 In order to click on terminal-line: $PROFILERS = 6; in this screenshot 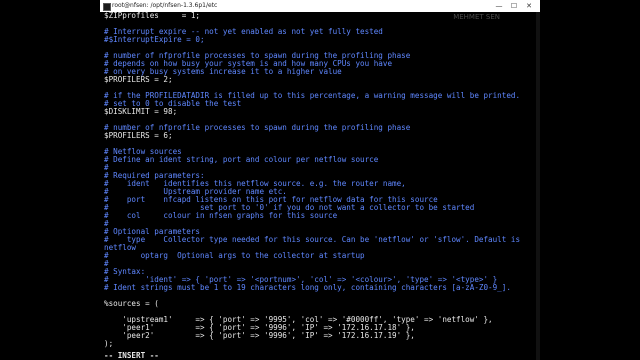, I will do `click(138, 136)`.